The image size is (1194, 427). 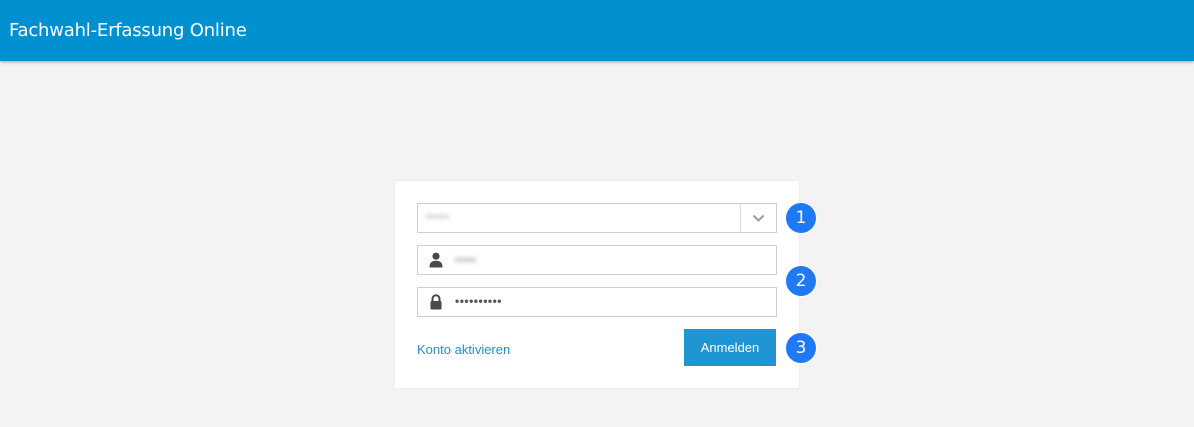 I want to click on password-field: ••••••••••, so click(x=597, y=302).